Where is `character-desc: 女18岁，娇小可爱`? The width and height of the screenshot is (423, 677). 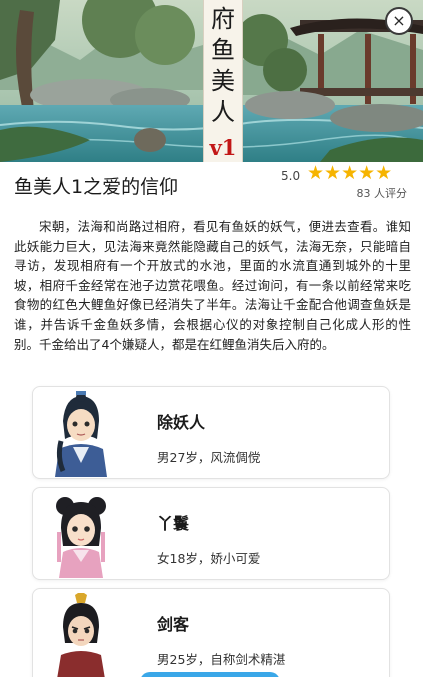 character-desc: 女18岁，娇小可爱 is located at coordinates (209, 558).